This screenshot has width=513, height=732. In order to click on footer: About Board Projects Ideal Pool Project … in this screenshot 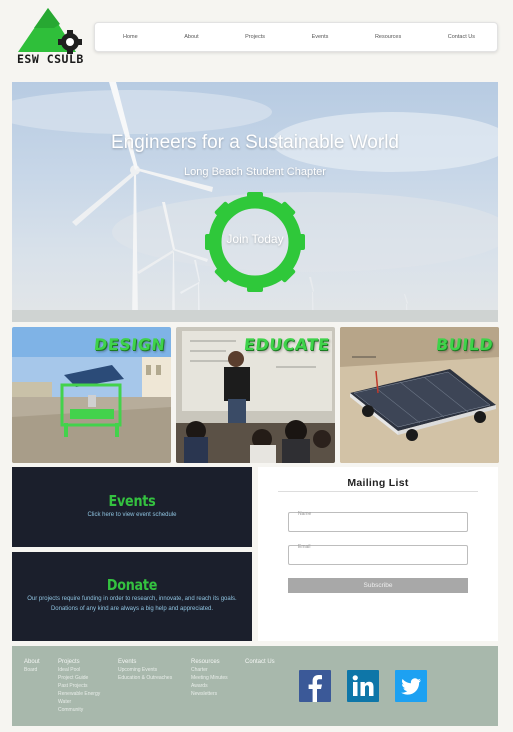, I will do `click(255, 686)`.